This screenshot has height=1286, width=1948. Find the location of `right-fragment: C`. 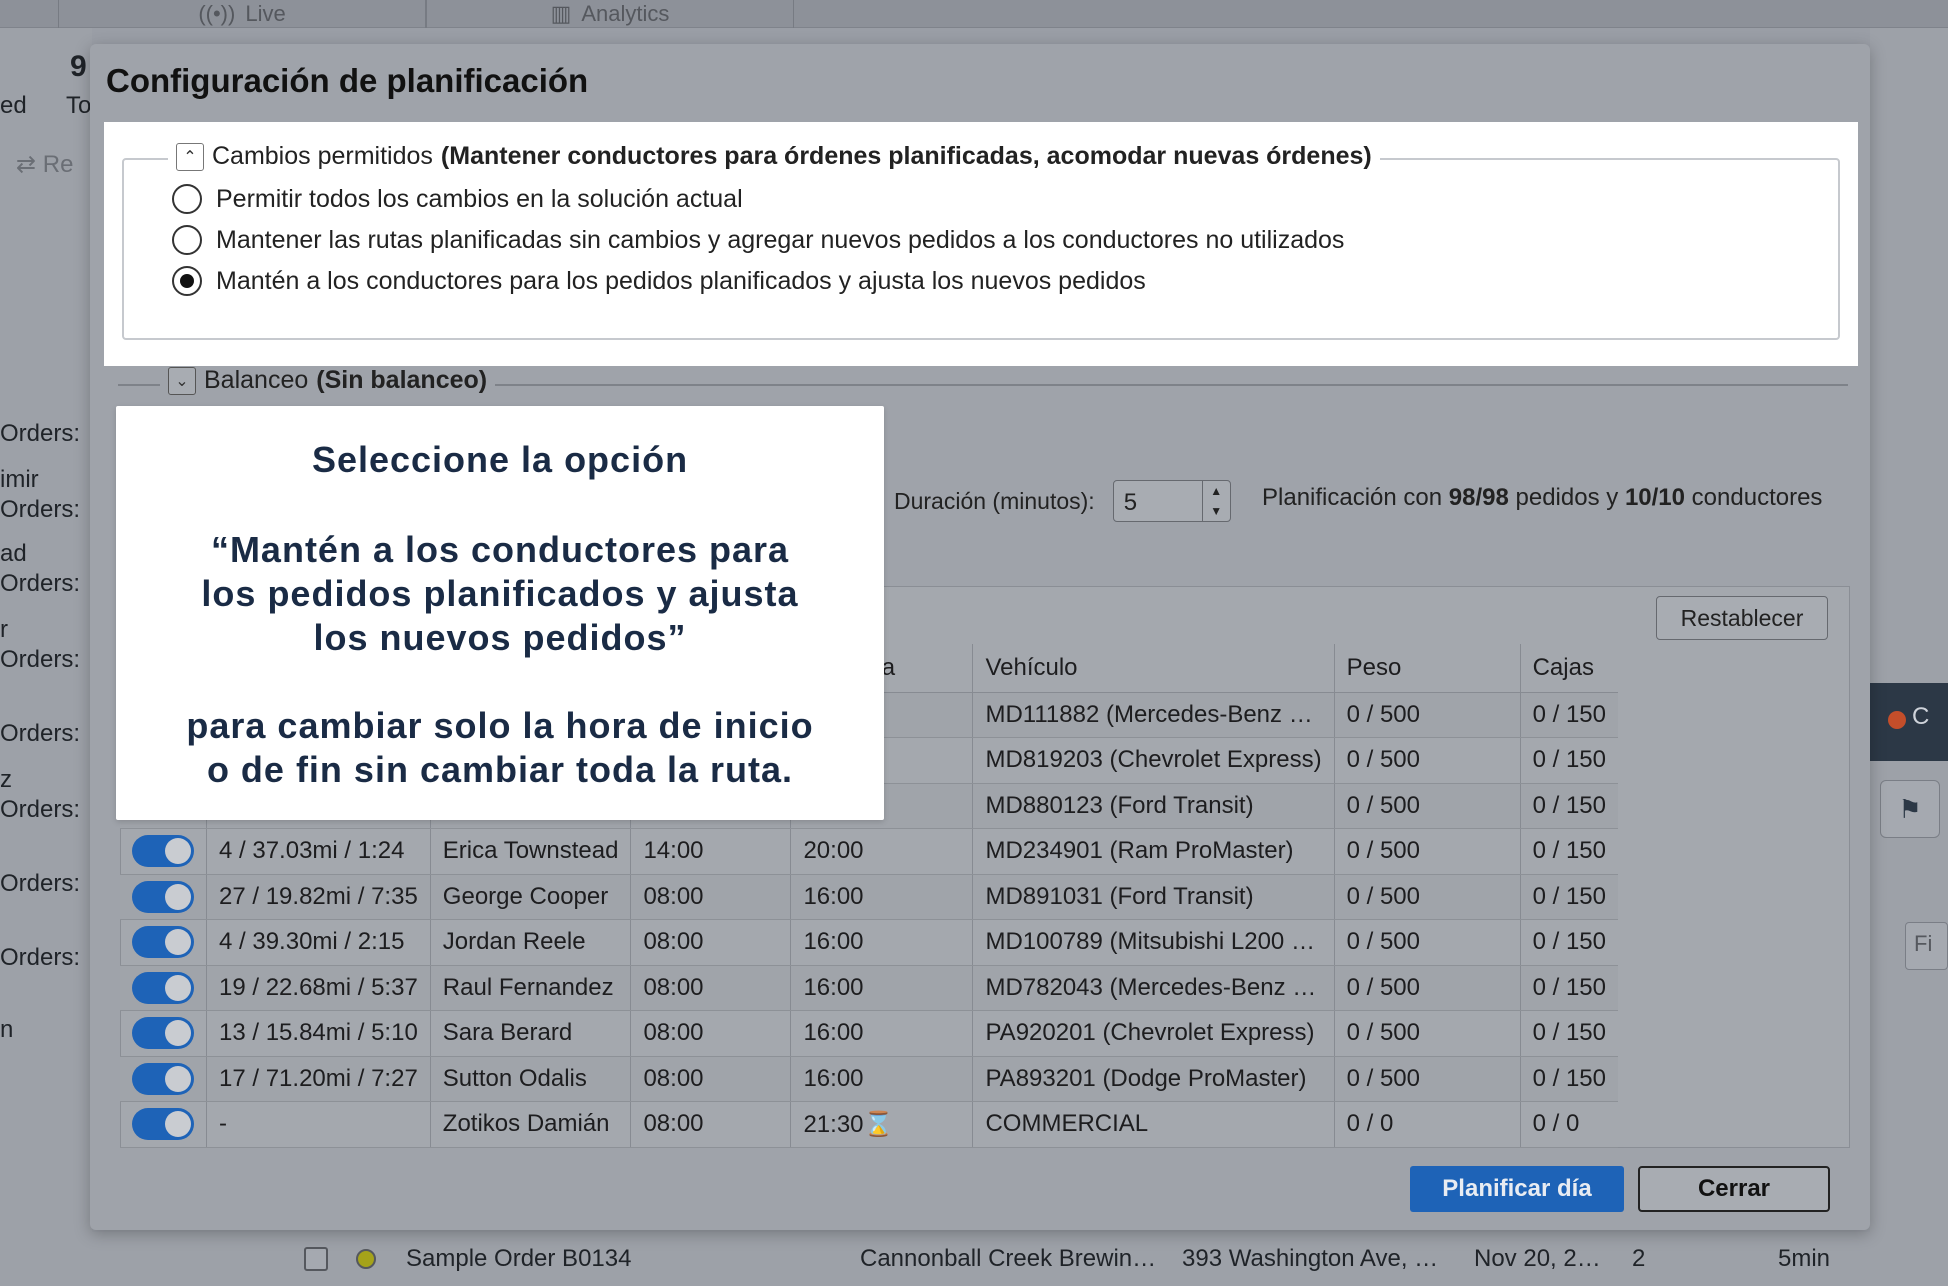

right-fragment: C is located at coordinates (1921, 716).